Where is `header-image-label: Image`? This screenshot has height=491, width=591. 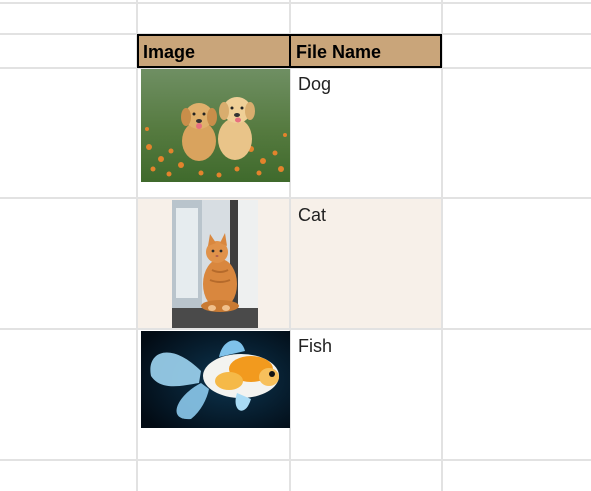
header-image-label: Image is located at coordinates (169, 52).